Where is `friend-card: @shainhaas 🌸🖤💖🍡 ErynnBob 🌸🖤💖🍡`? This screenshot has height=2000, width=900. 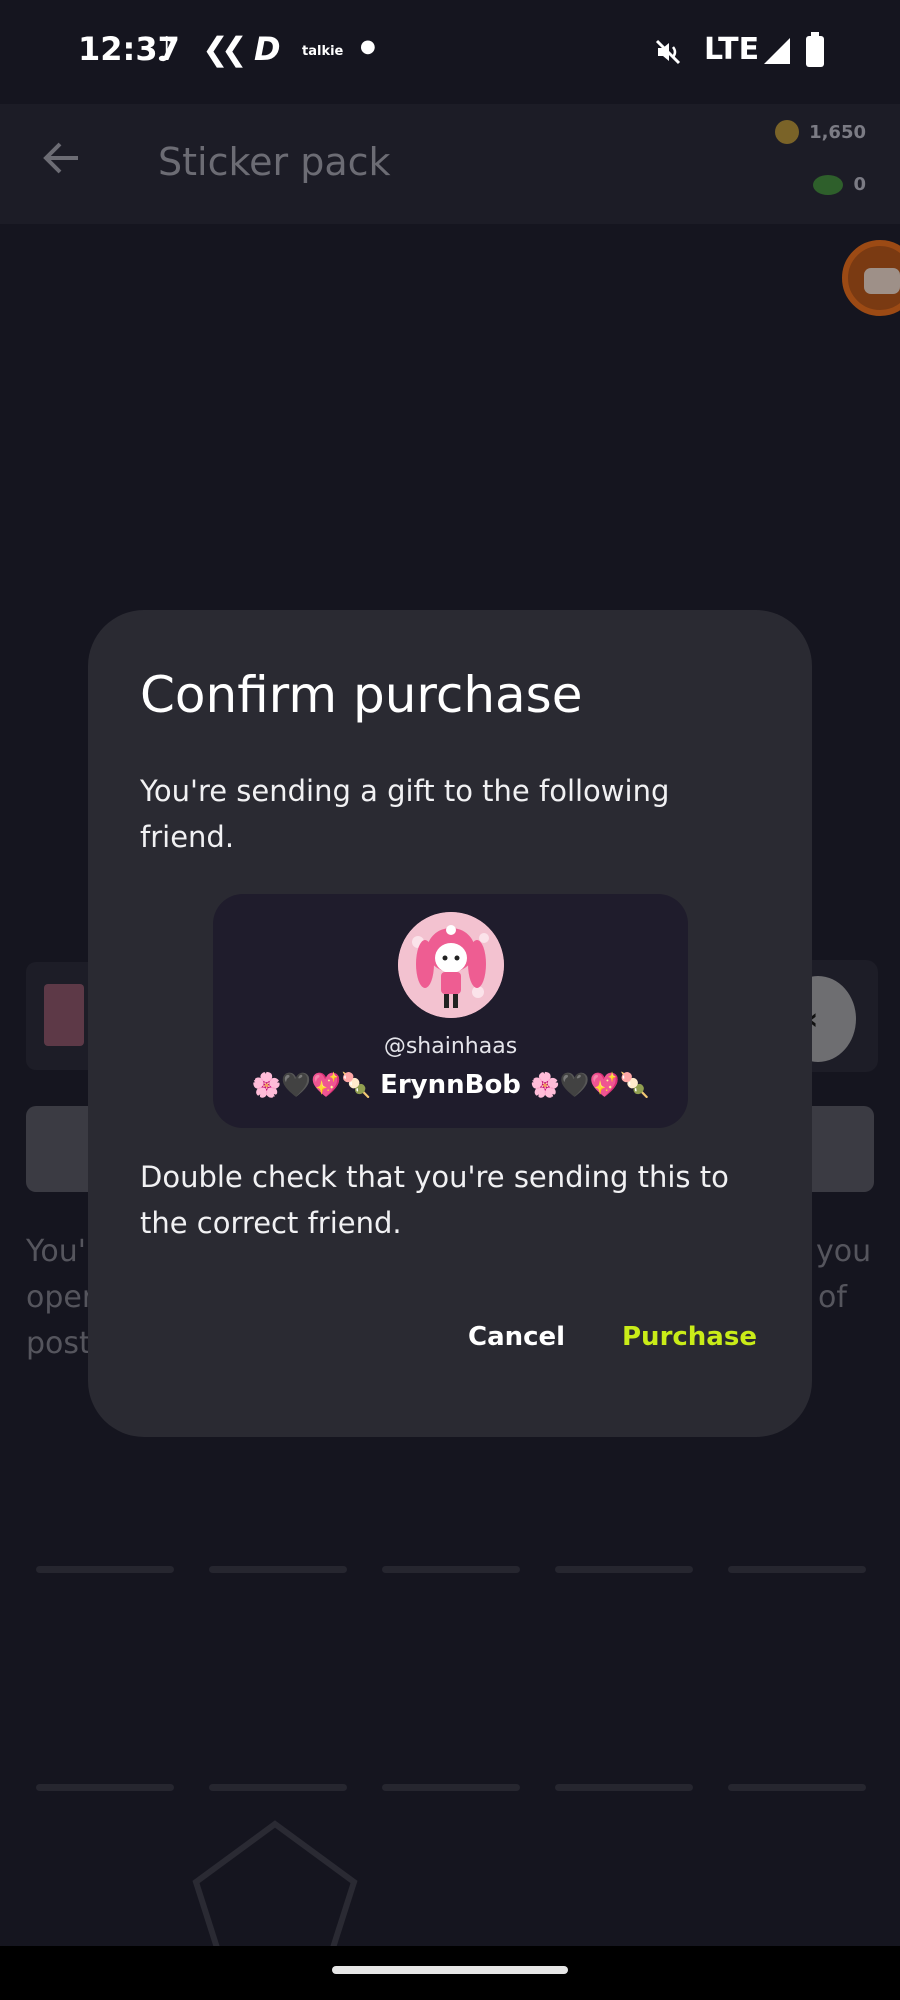
friend-card: @shainhaas 🌸🖤💖🍡 ErynnBob 🌸🖤💖🍡 is located at coordinates (450, 1011).